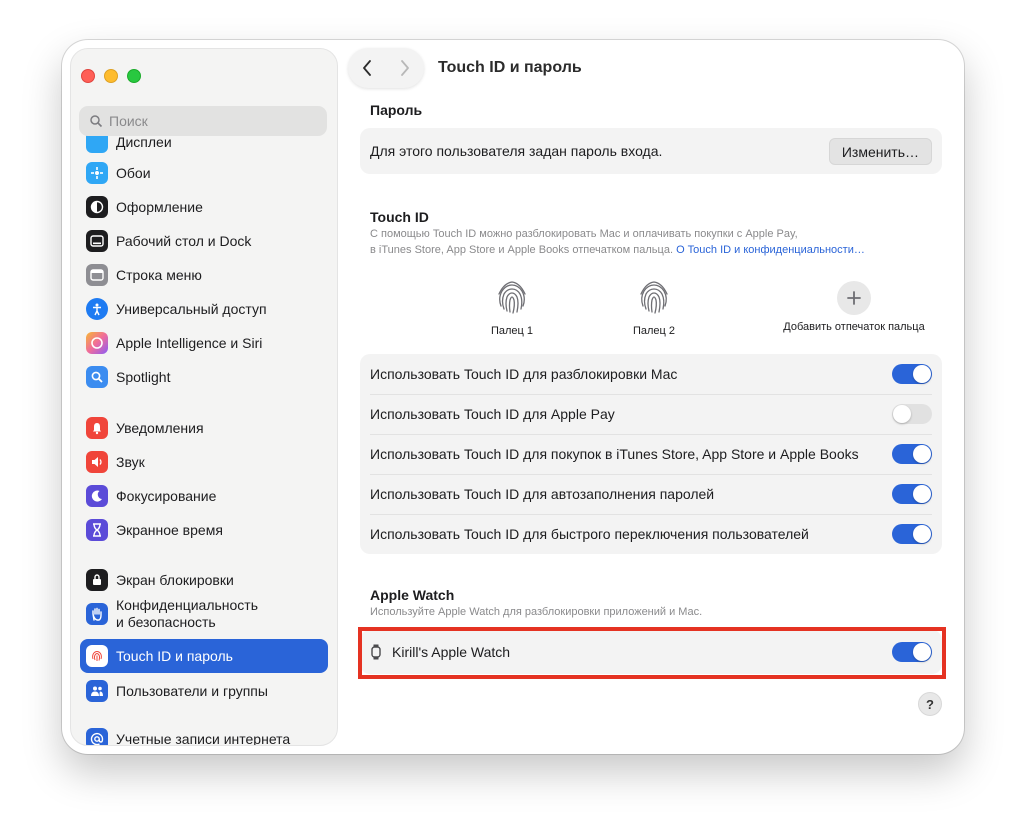 The height and width of the screenshot is (834, 1024). Describe the element at coordinates (204, 377) in the screenshot. I see `sidebar-item-spotlight: Spotlight` at that location.